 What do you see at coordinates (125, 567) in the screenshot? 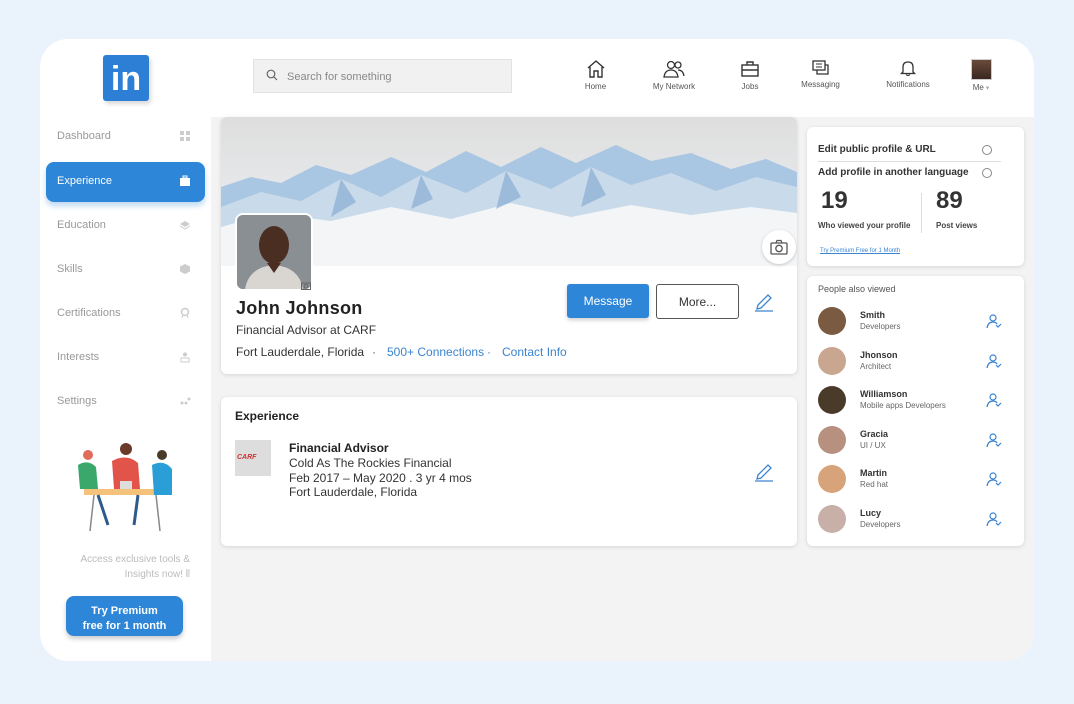
I see `promo-text: Access exclusive tools & Insights now! ⫴` at bounding box center [125, 567].